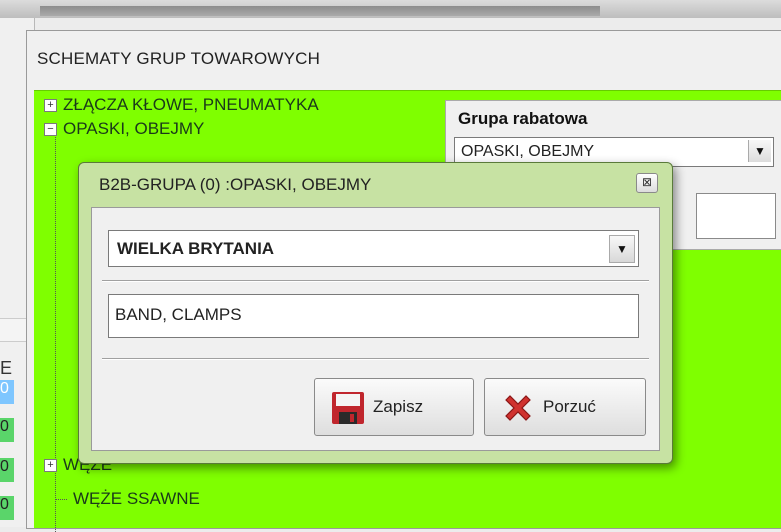  Describe the element at coordinates (373, 316) in the screenshot. I see `group-name-input: BAND, CLAMPS` at that location.